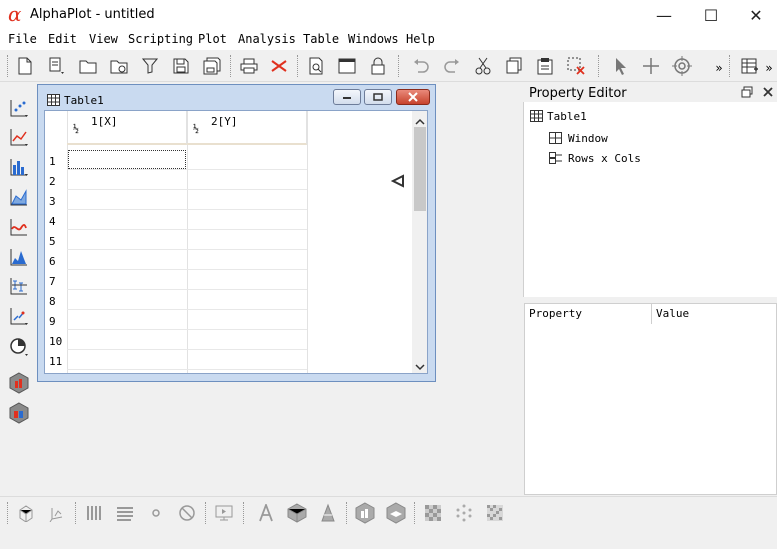  Describe the element at coordinates (397, 182) in the screenshot. I see `collapse-arrow-icon` at that location.